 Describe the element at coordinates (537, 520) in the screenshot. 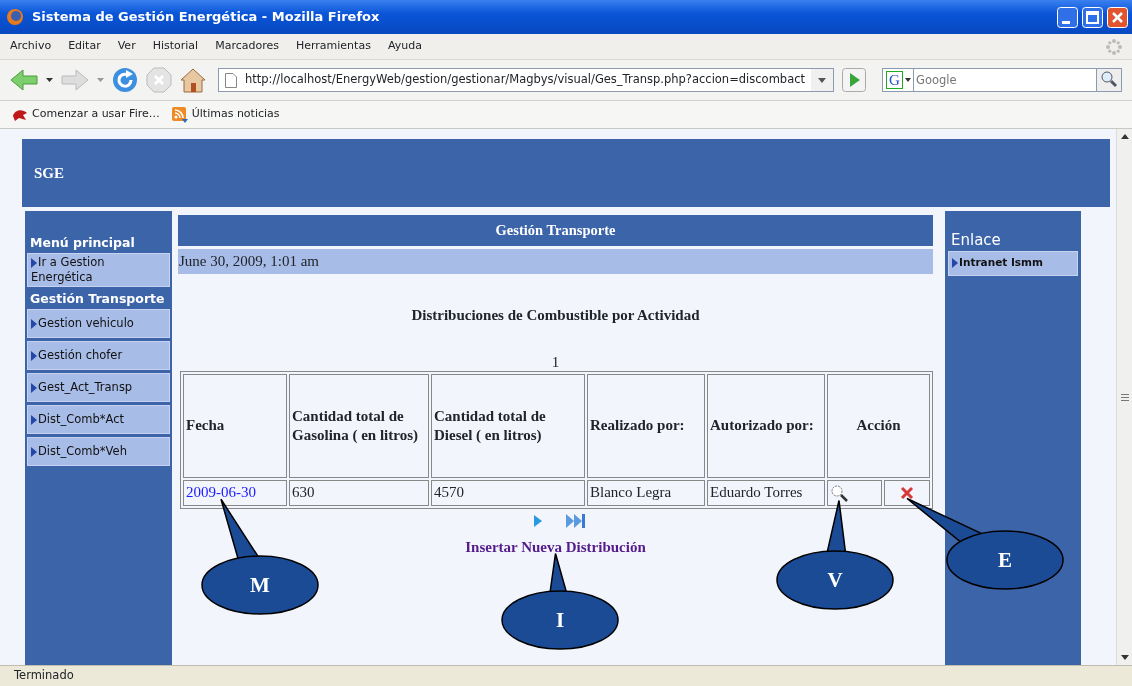

I see `next-page-icon` at that location.